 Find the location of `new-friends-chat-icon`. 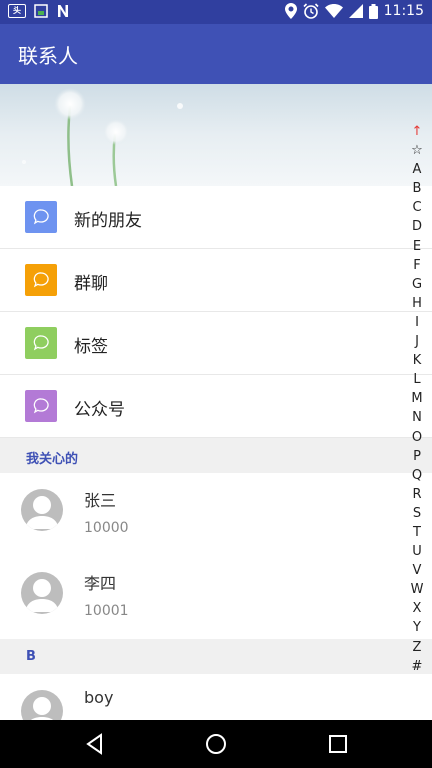

new-friends-chat-icon is located at coordinates (41, 217).